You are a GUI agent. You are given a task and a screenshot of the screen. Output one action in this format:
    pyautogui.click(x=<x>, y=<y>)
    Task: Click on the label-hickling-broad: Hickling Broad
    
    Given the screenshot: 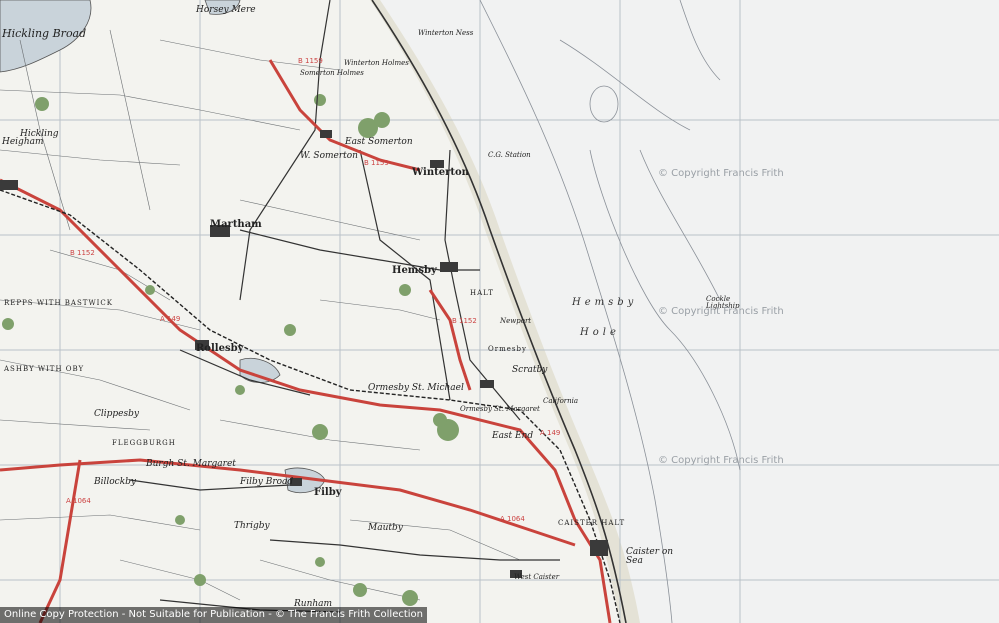 What is the action you would take?
    pyautogui.click(x=44, y=33)
    